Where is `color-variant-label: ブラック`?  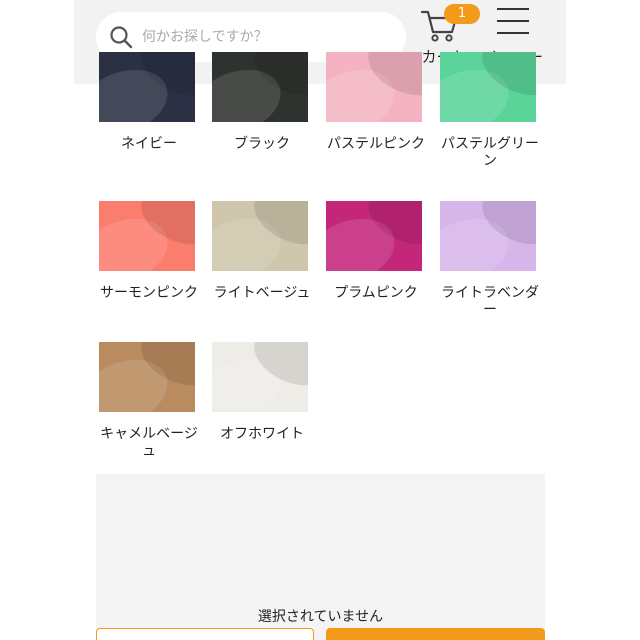 color-variant-label: ブラック is located at coordinates (262, 144).